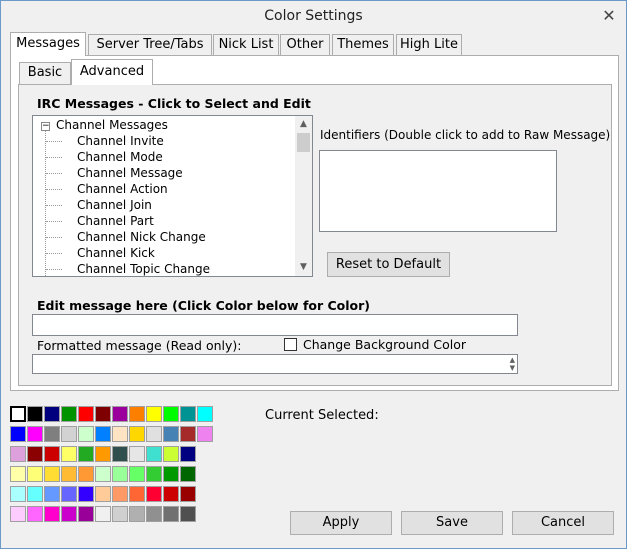  What do you see at coordinates (609, 16) in the screenshot?
I see `close-icon: ✕` at bounding box center [609, 16].